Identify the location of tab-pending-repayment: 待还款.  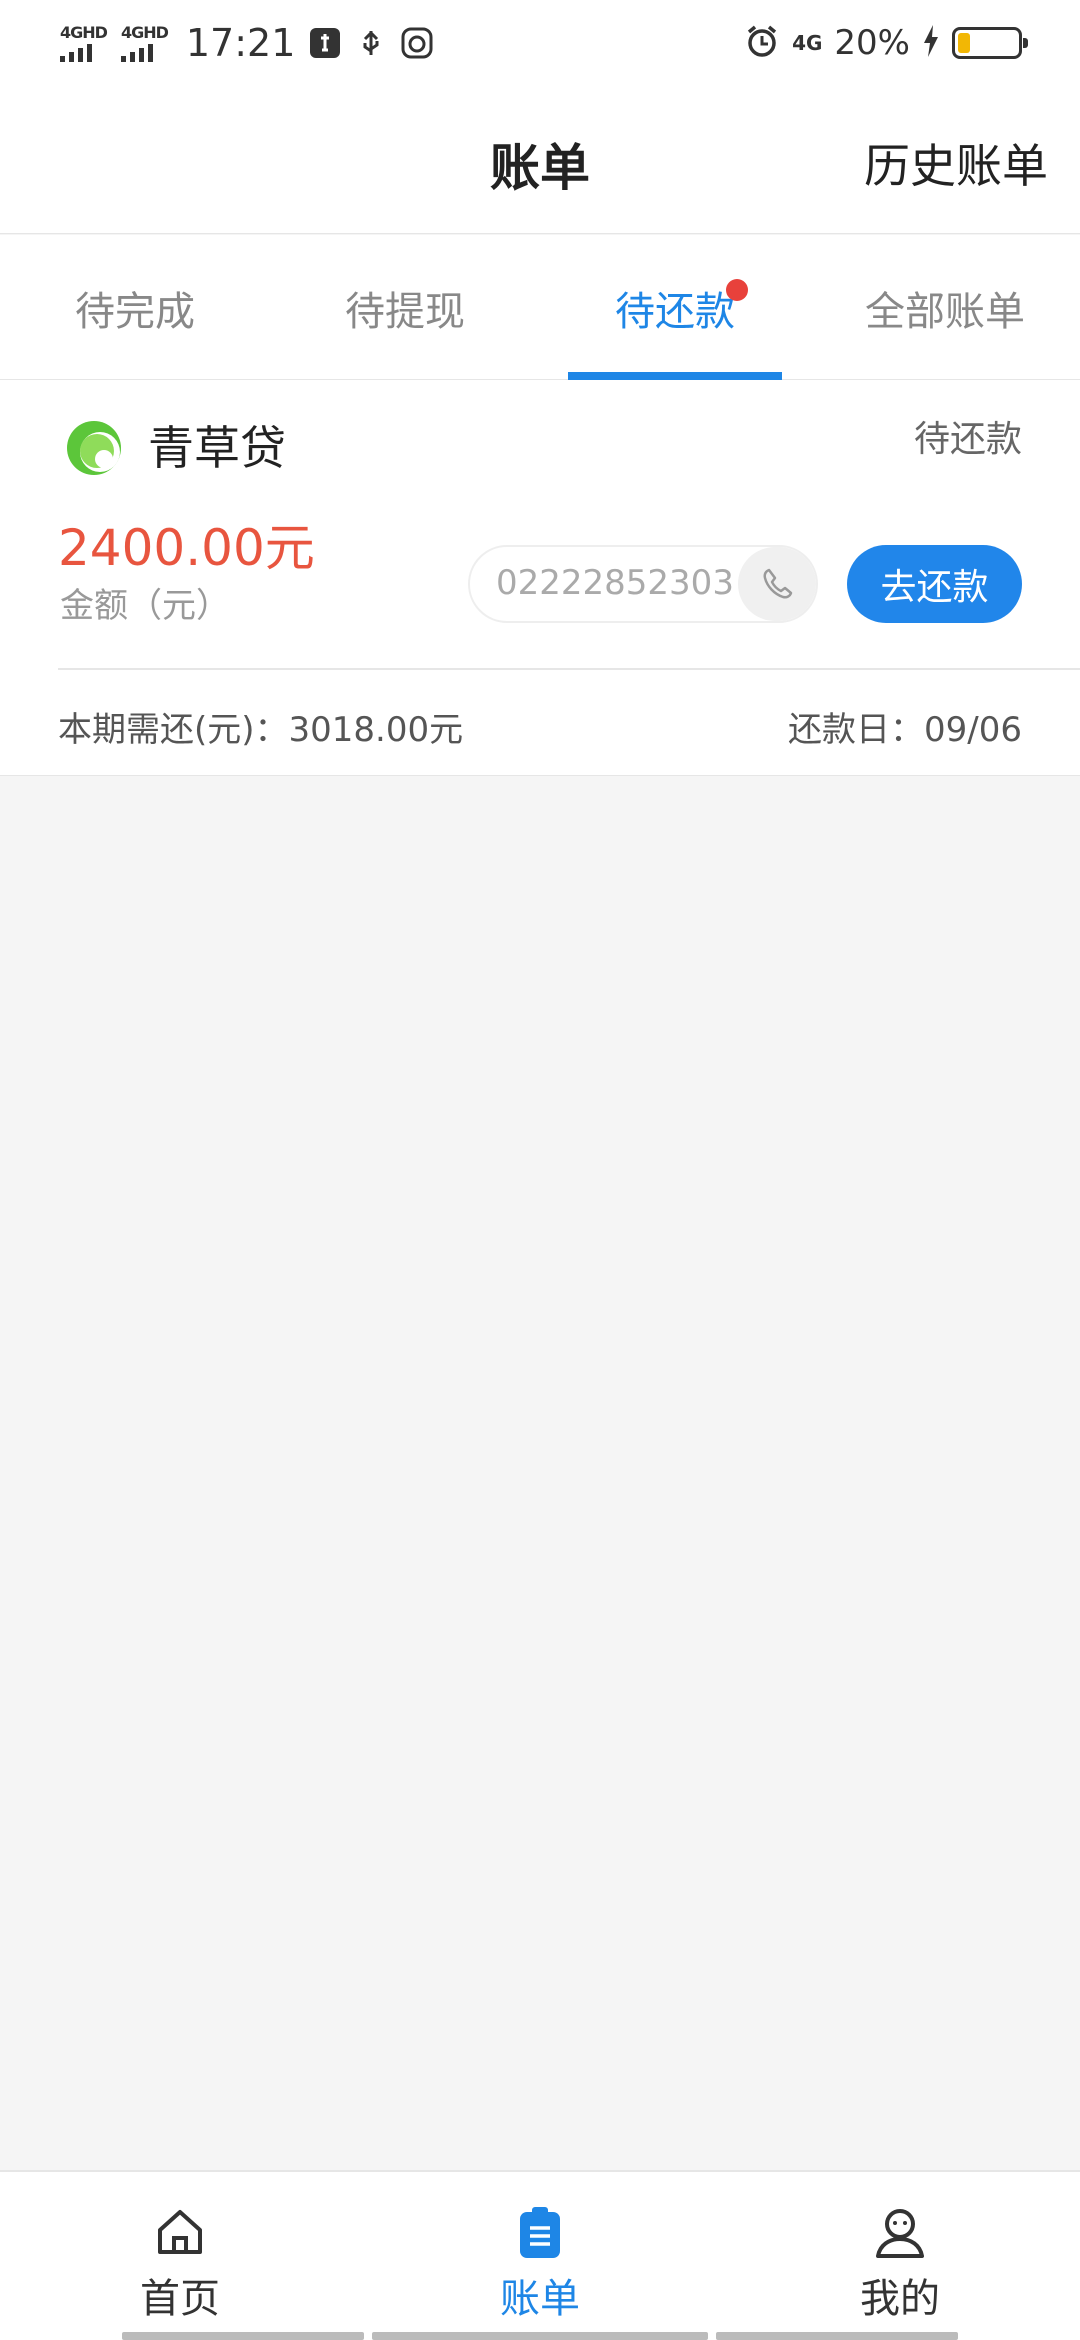
(675, 307).